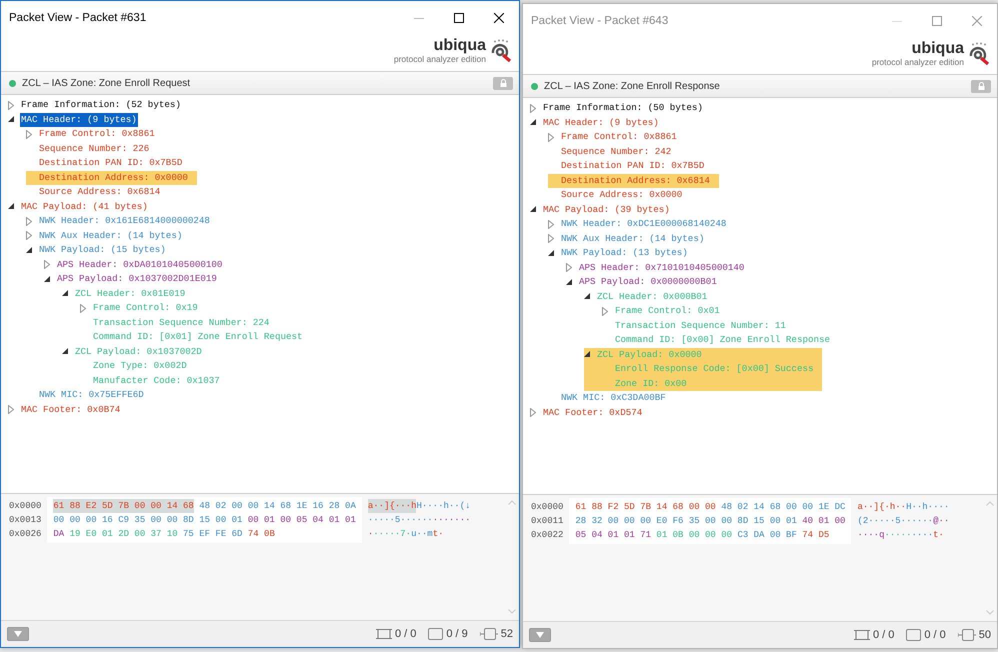 The width and height of the screenshot is (998, 652). I want to click on tree-item: Transaction Sequence Number: 224, so click(181, 323).